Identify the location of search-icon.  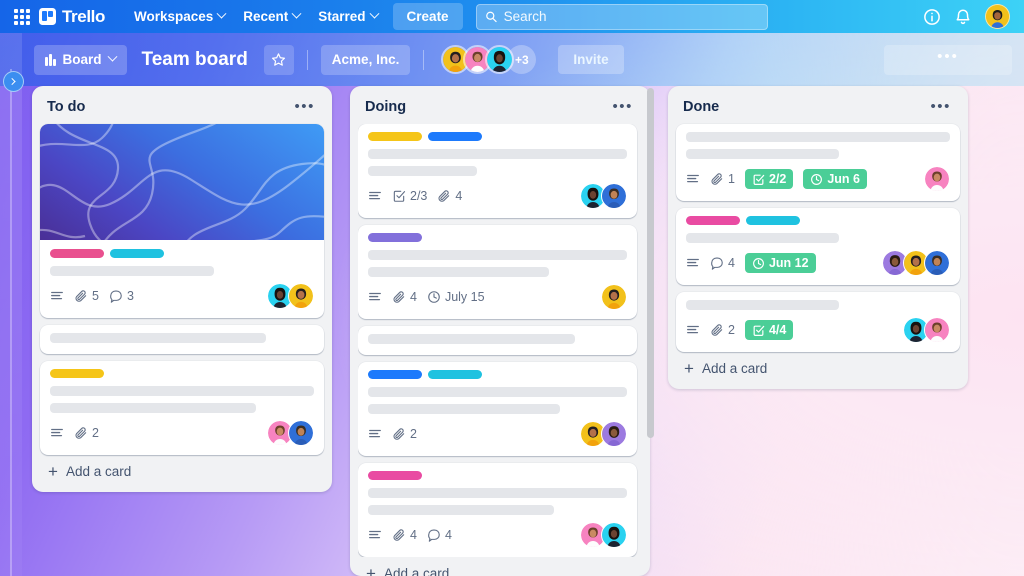
(491, 17).